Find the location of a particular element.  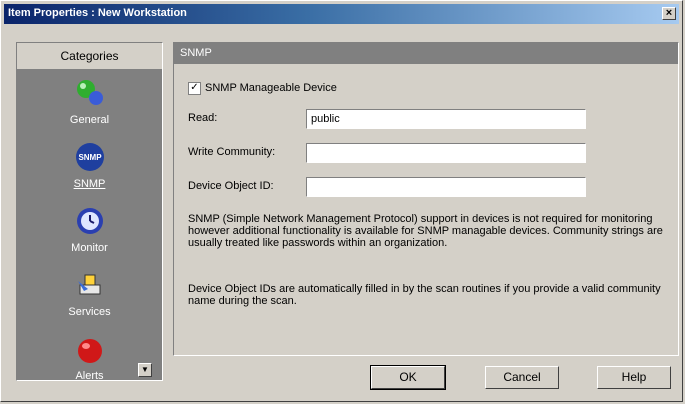

sidebar-item-services: Services is located at coordinates (89, 295).